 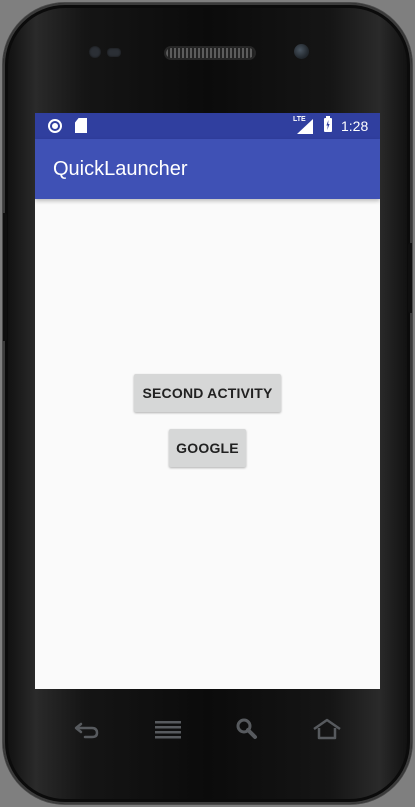 What do you see at coordinates (210, 53) in the screenshot?
I see `earpiece-speaker` at bounding box center [210, 53].